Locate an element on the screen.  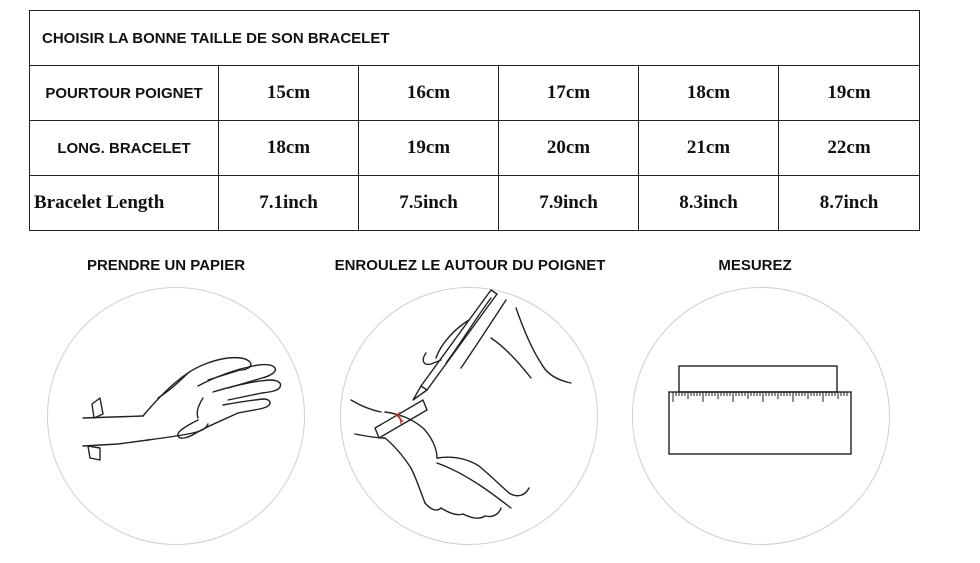
table-cell: 7.5inch is located at coordinates (428, 203).